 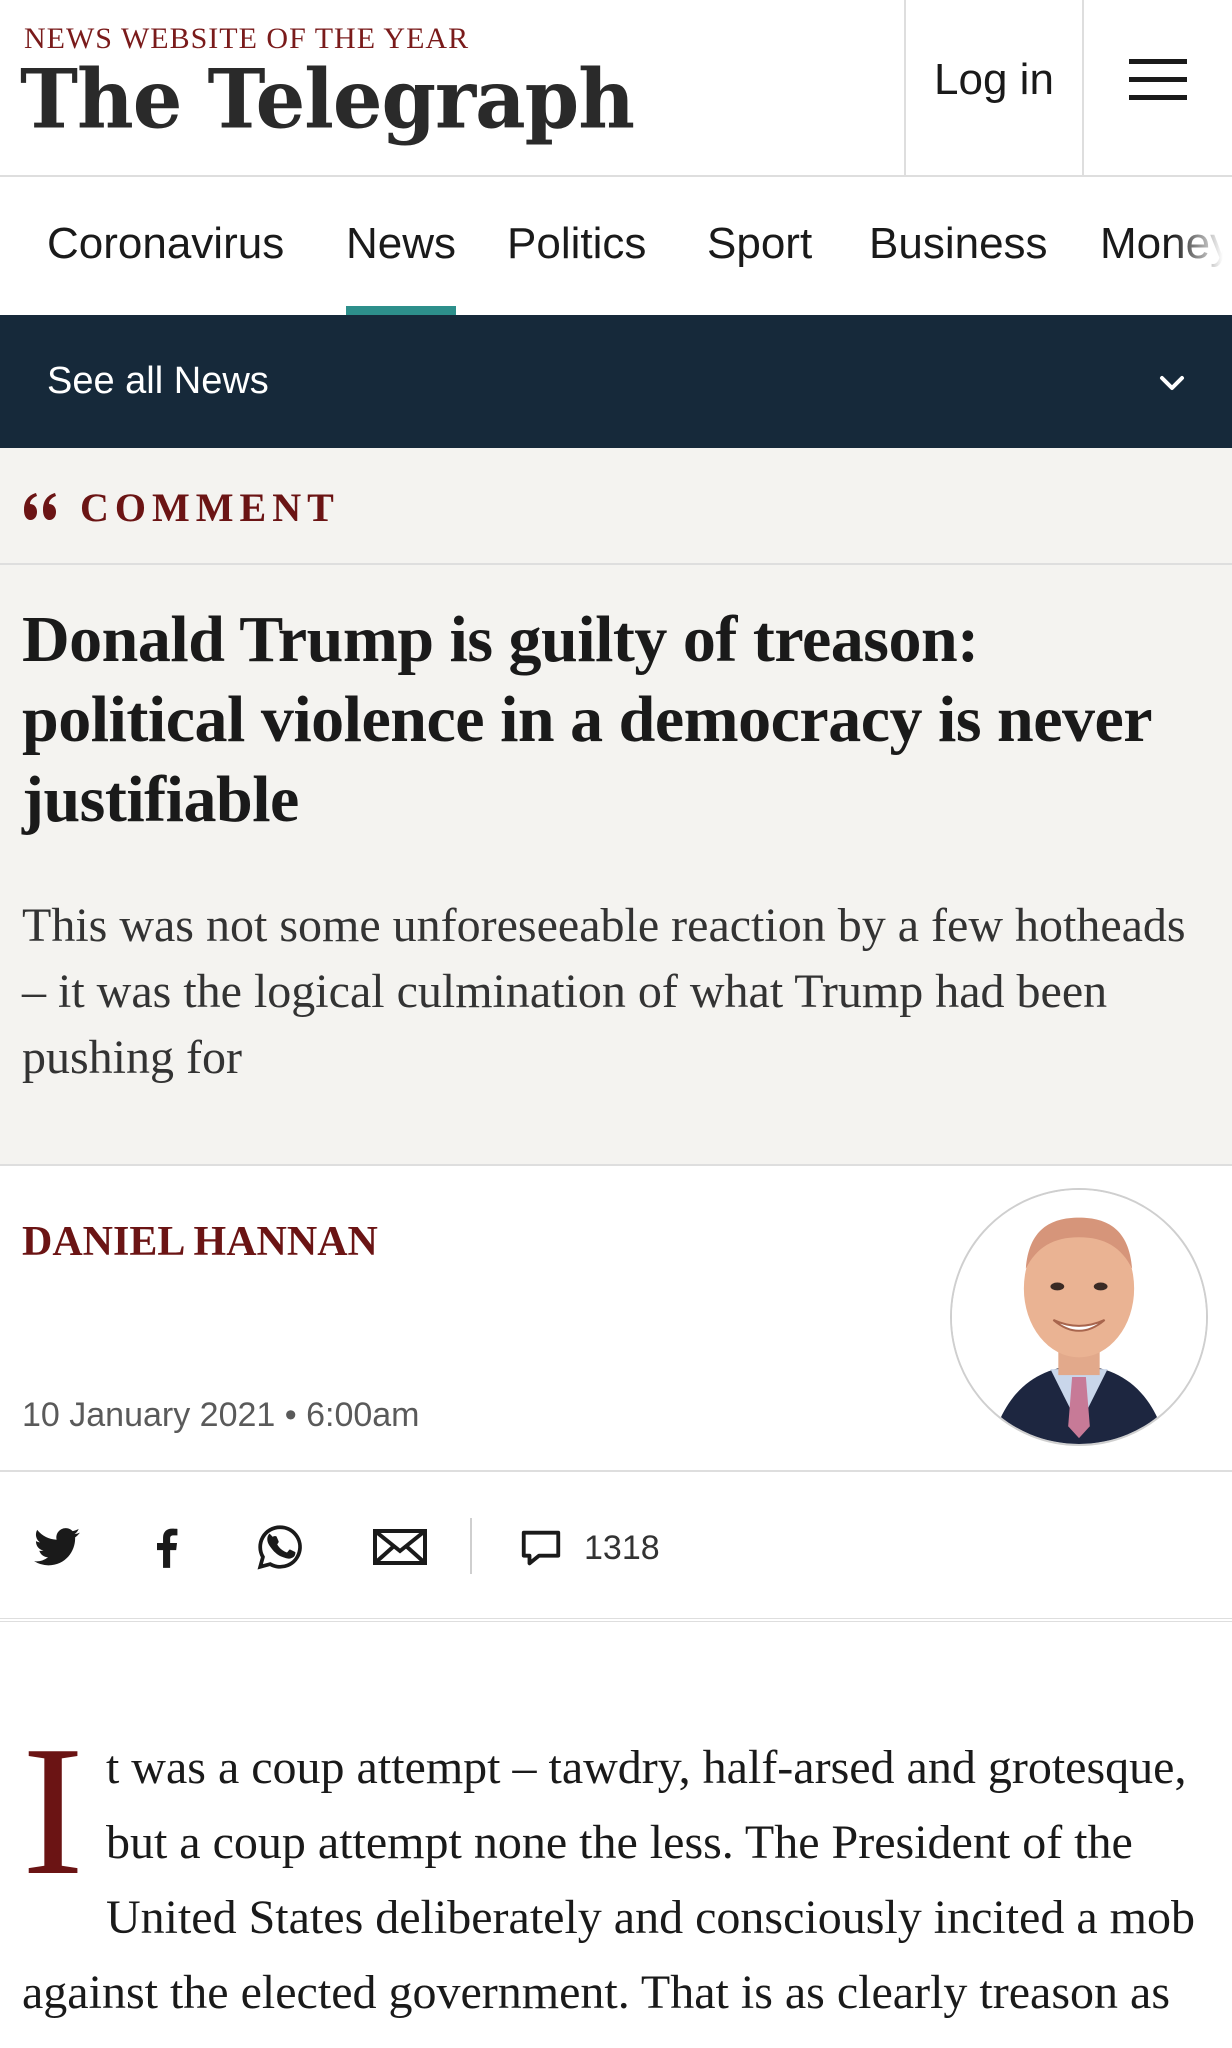 What do you see at coordinates (401, 246) in the screenshot?
I see `nav-item-news: News` at bounding box center [401, 246].